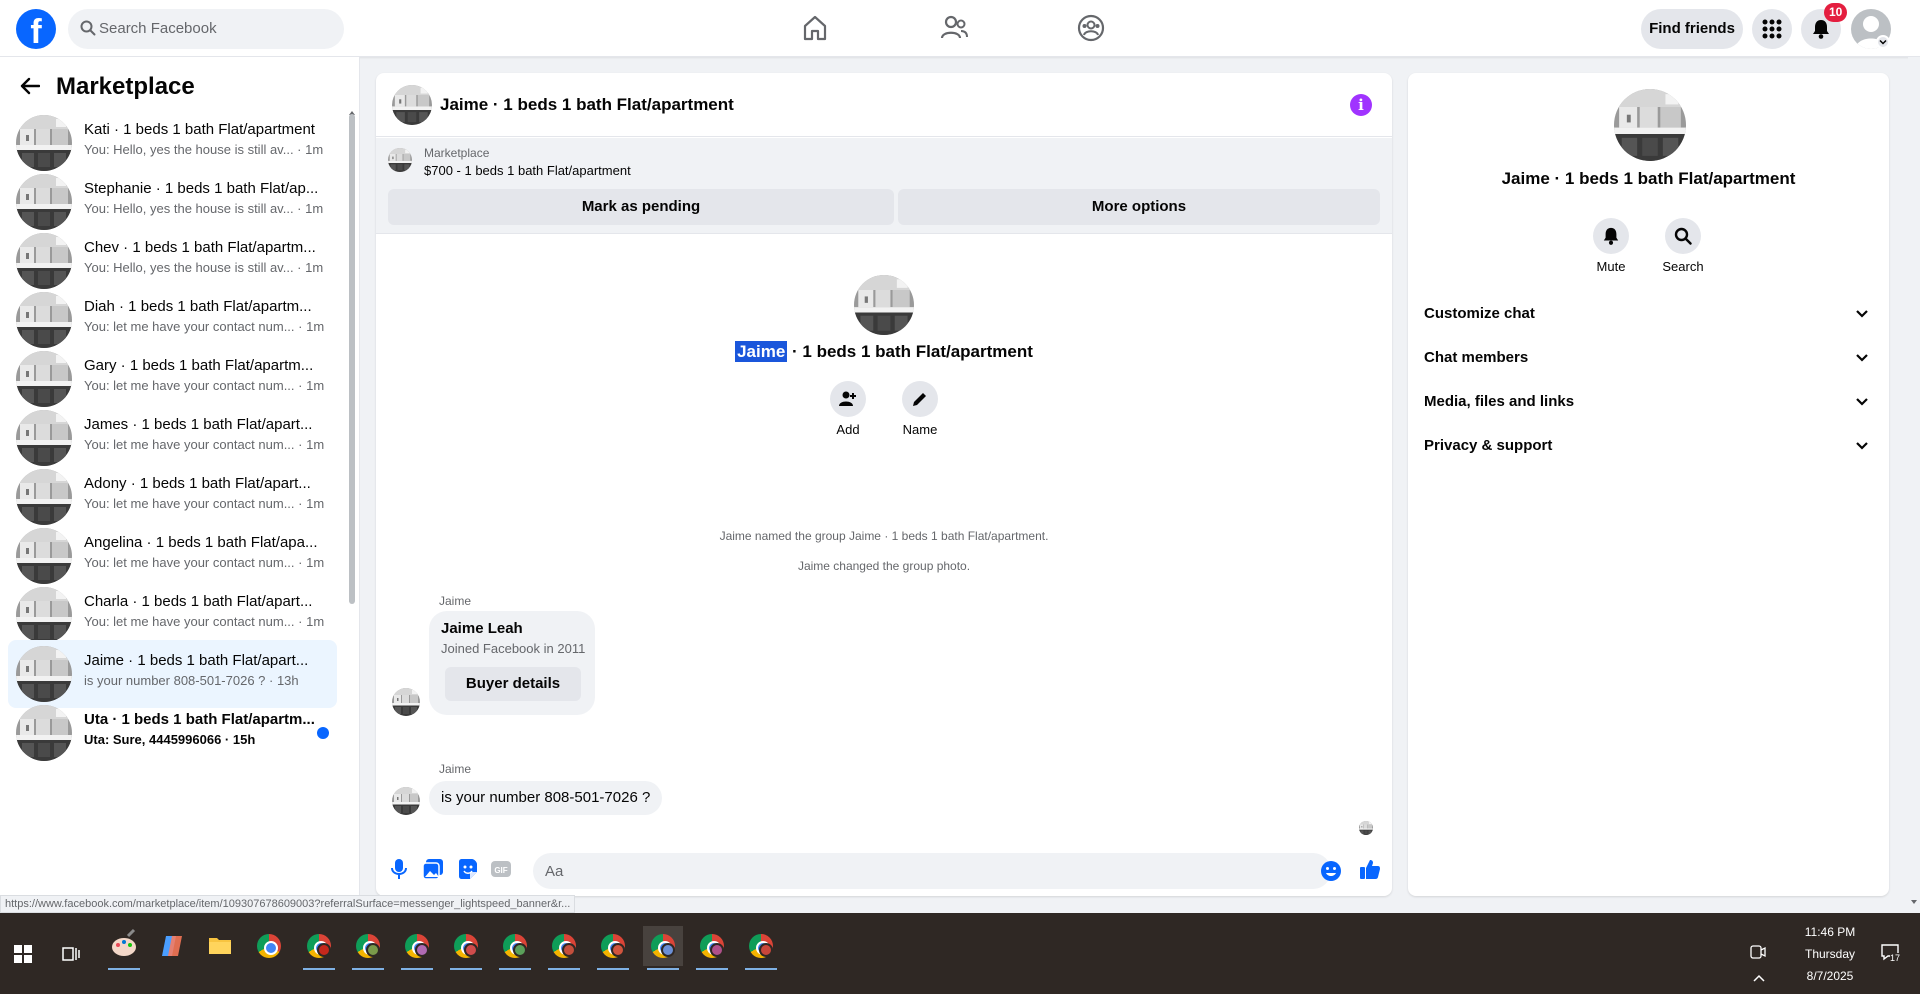 This screenshot has width=1920, height=994. I want to click on message-input-container, so click(932, 871).